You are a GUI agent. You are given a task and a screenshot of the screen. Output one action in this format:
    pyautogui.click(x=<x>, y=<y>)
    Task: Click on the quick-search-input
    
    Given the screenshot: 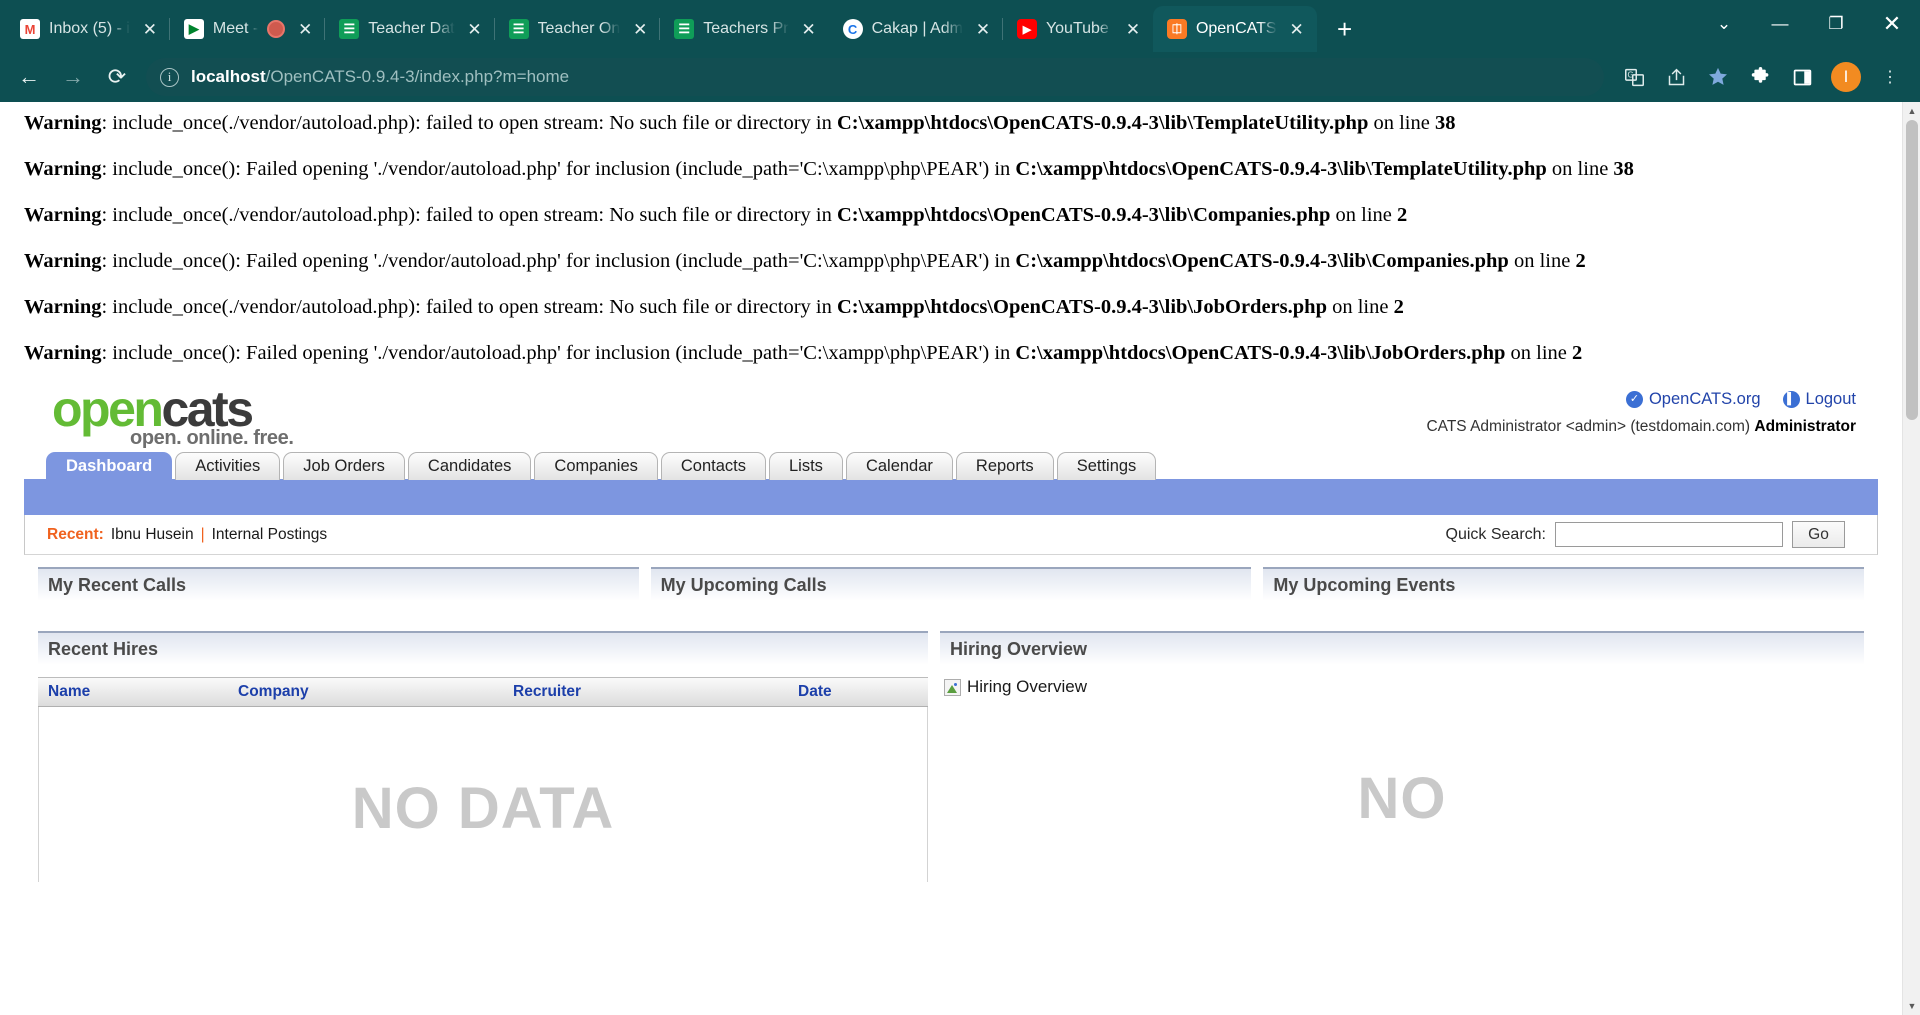 What is the action you would take?
    pyautogui.click(x=1669, y=535)
    